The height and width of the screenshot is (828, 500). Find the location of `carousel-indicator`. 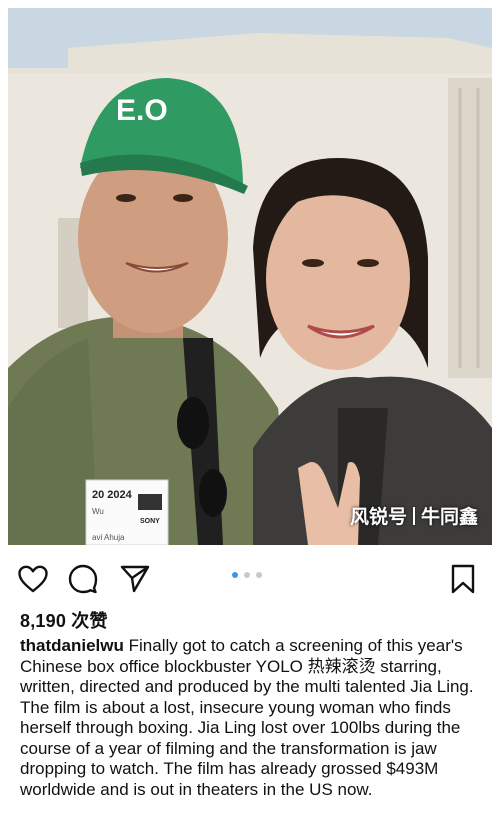

carousel-indicator is located at coordinates (247, 575).